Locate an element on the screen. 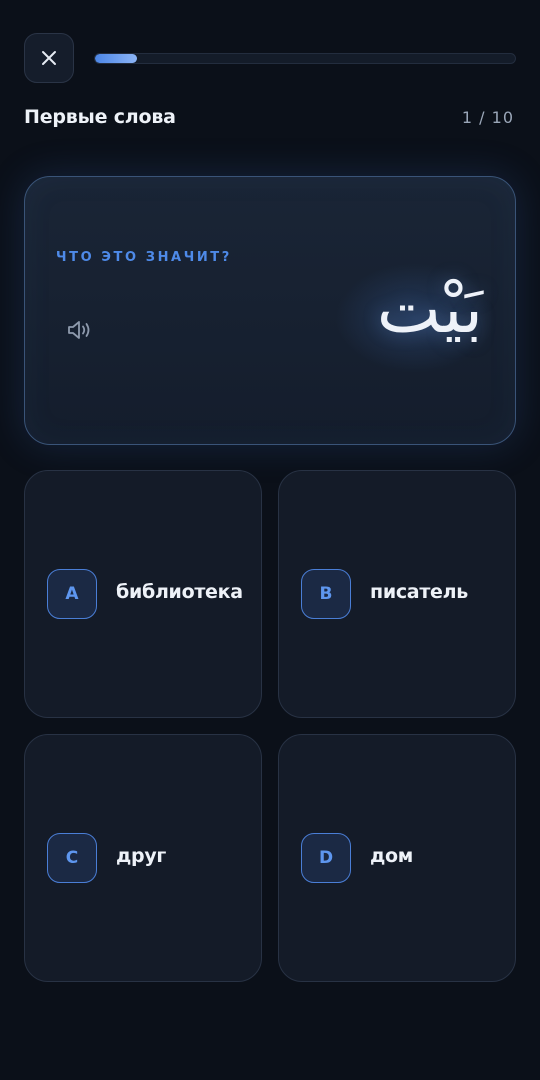  progress-fill is located at coordinates (116, 58).